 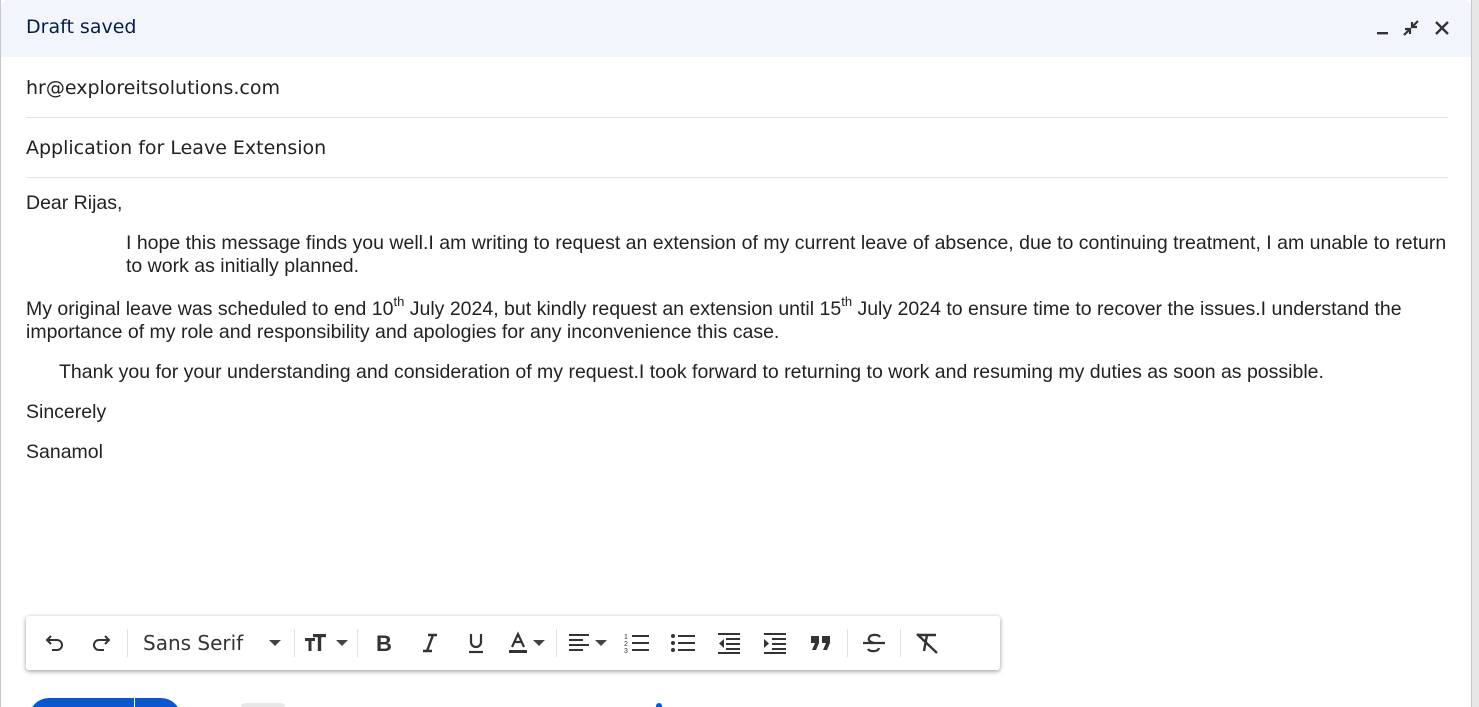 I want to click on font-size-icon, so click(x=326, y=643).